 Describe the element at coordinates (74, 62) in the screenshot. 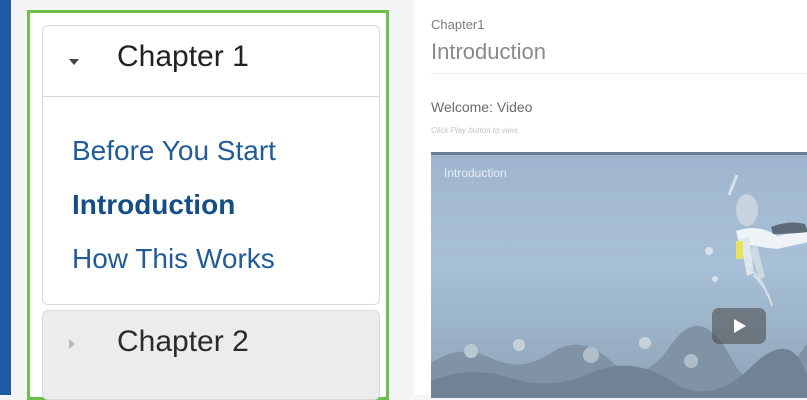

I see `caret-down-icon` at that location.